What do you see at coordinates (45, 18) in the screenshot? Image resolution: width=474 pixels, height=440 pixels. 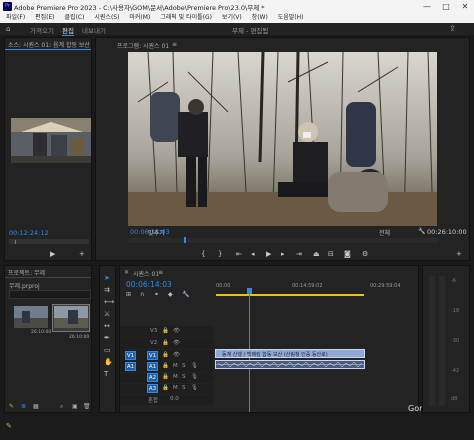 I see `menu-edit: 편집(E)` at bounding box center [45, 18].